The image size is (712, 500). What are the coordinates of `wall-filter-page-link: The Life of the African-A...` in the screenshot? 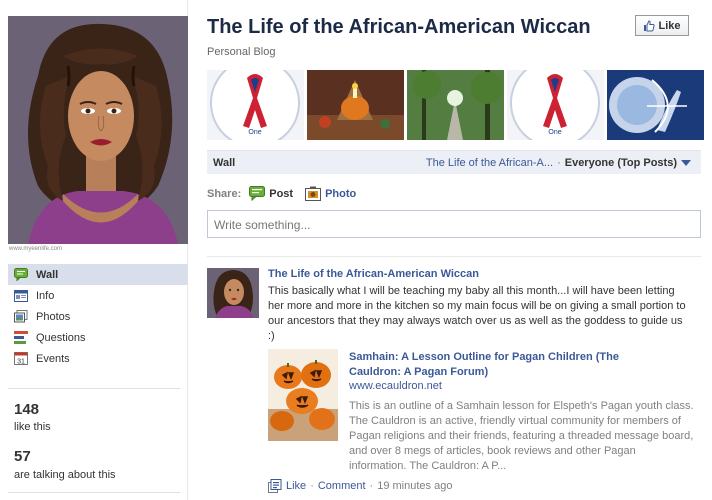 It's located at (489, 163).